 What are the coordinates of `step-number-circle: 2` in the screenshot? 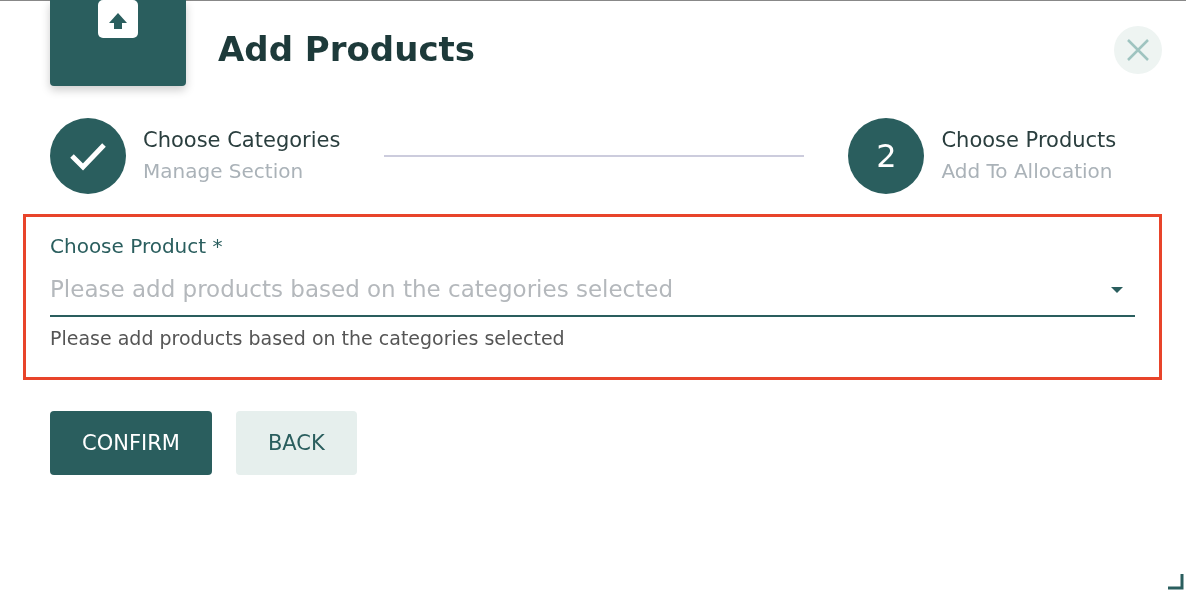 It's located at (886, 156).